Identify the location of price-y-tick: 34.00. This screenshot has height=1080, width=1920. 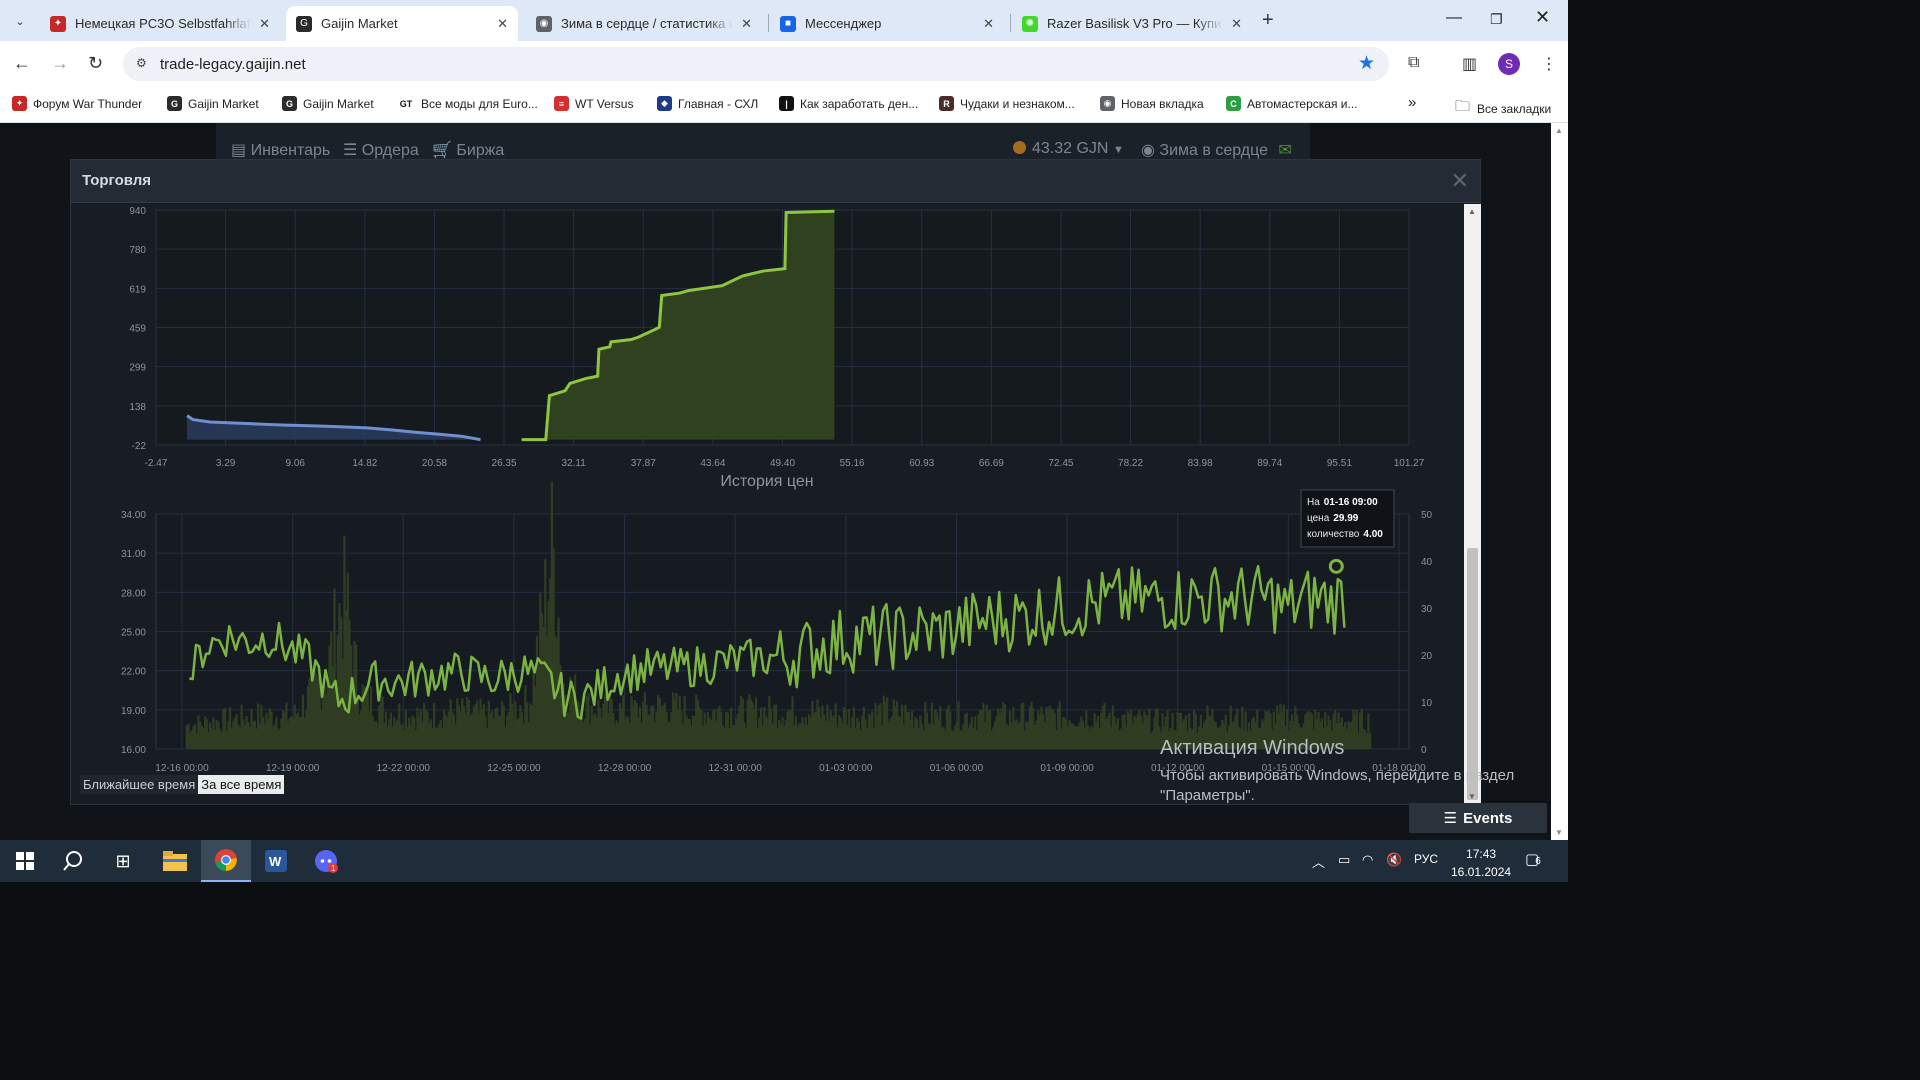
(133, 515).